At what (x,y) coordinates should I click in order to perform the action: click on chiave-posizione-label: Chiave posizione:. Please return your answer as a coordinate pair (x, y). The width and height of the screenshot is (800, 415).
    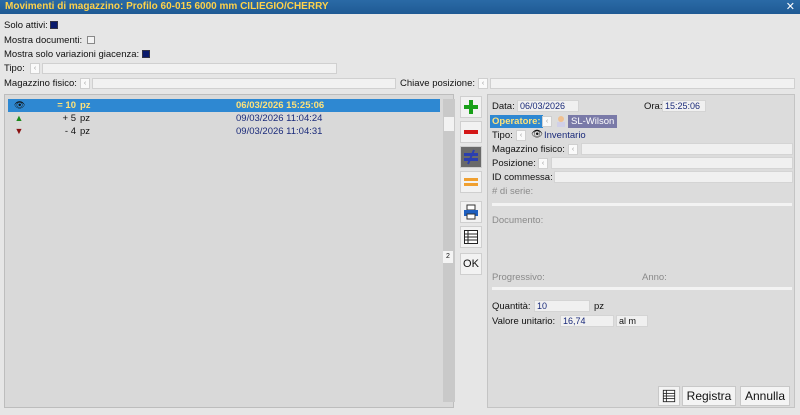
    Looking at the image, I should click on (437, 83).